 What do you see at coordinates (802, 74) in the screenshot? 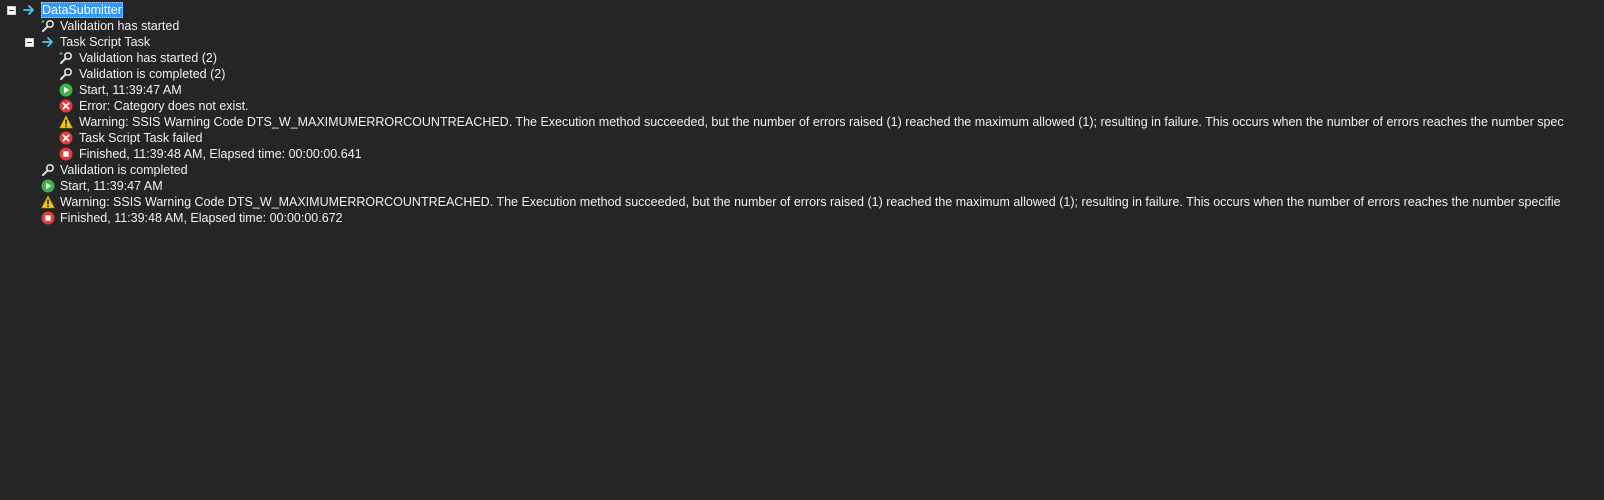
I see `tree-node: Validation is completed (2)` at bounding box center [802, 74].